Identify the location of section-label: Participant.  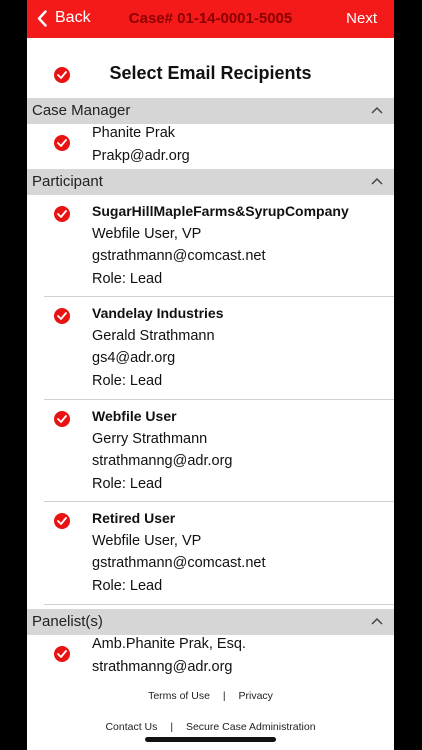
(67, 181).